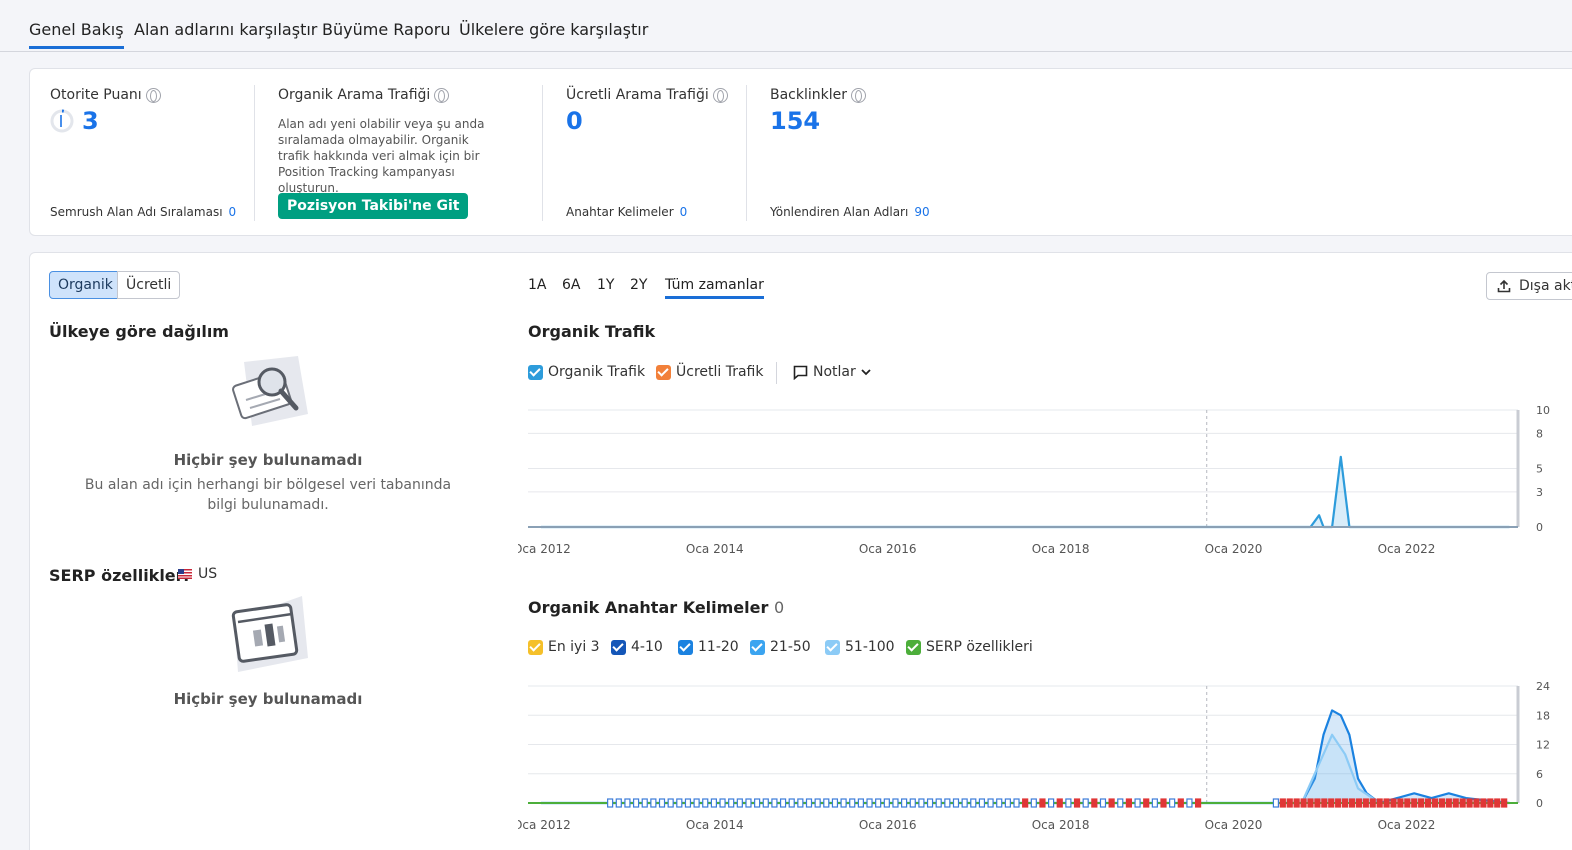 This screenshot has width=1572, height=850. I want to click on serp-country-label: US, so click(208, 574).